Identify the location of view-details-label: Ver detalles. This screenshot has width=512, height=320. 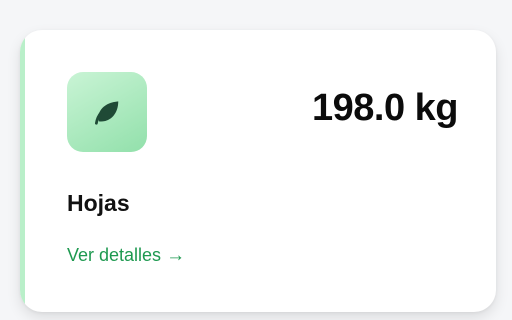
(114, 255).